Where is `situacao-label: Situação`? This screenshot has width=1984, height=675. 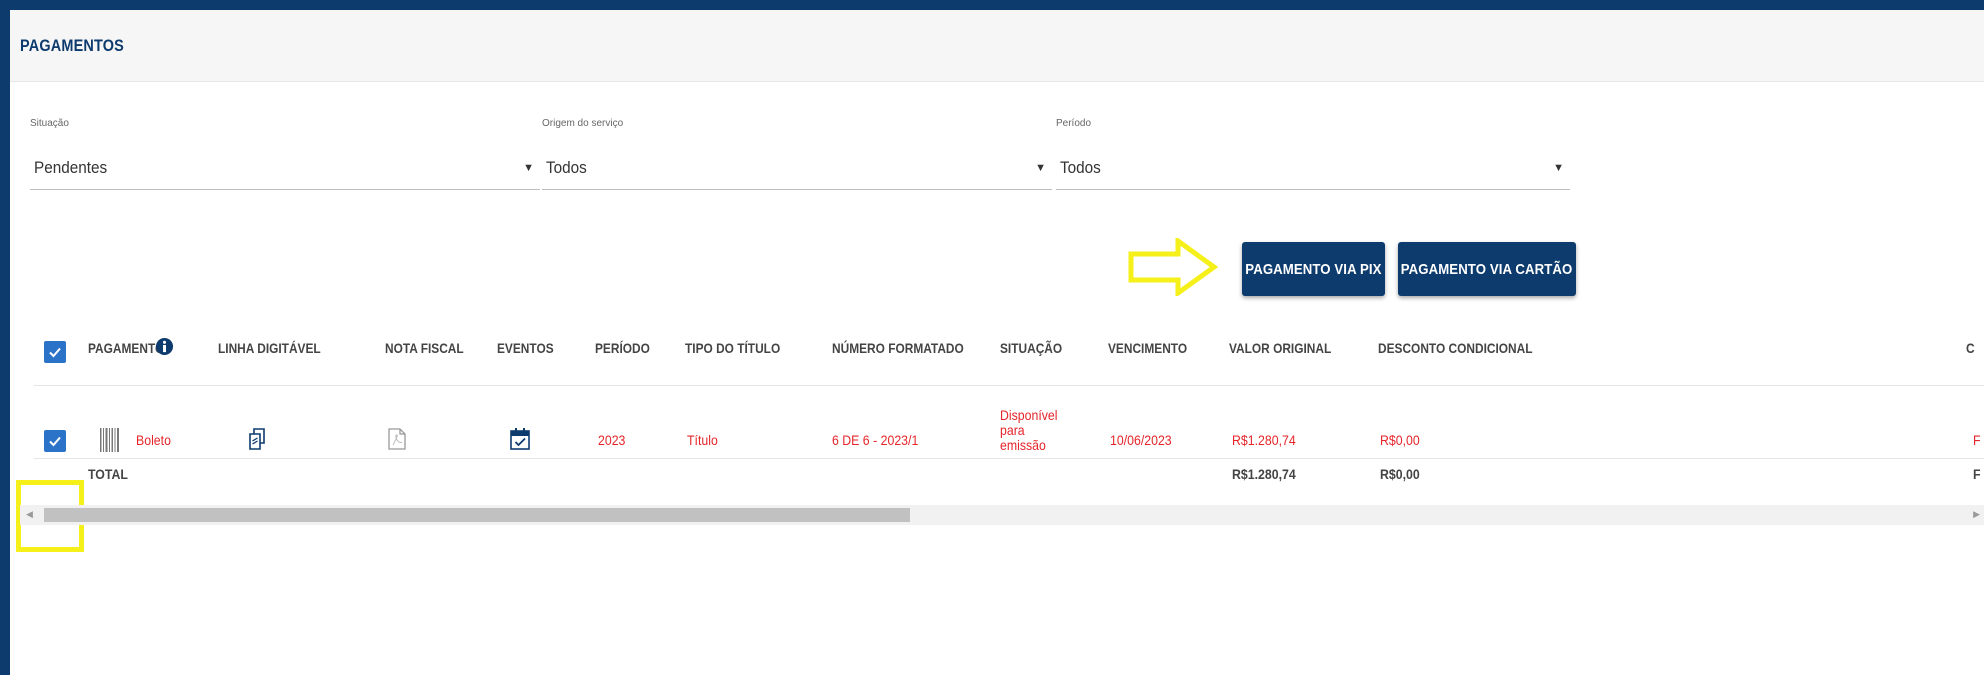 situacao-label: Situação is located at coordinates (49, 123).